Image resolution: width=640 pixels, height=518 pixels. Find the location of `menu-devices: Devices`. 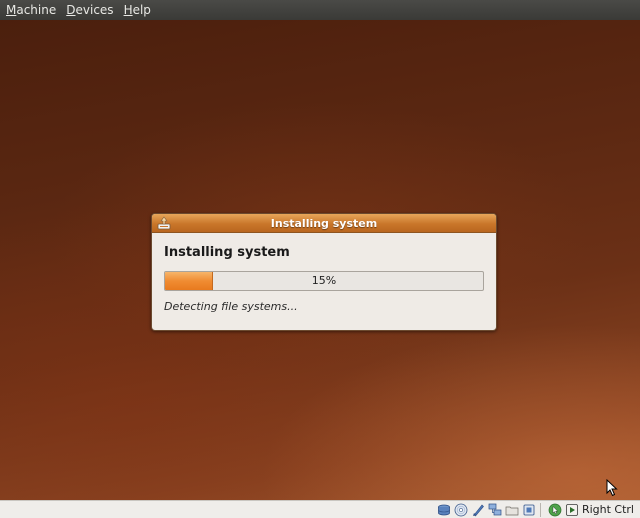

menu-devices: Devices is located at coordinates (89, 10).